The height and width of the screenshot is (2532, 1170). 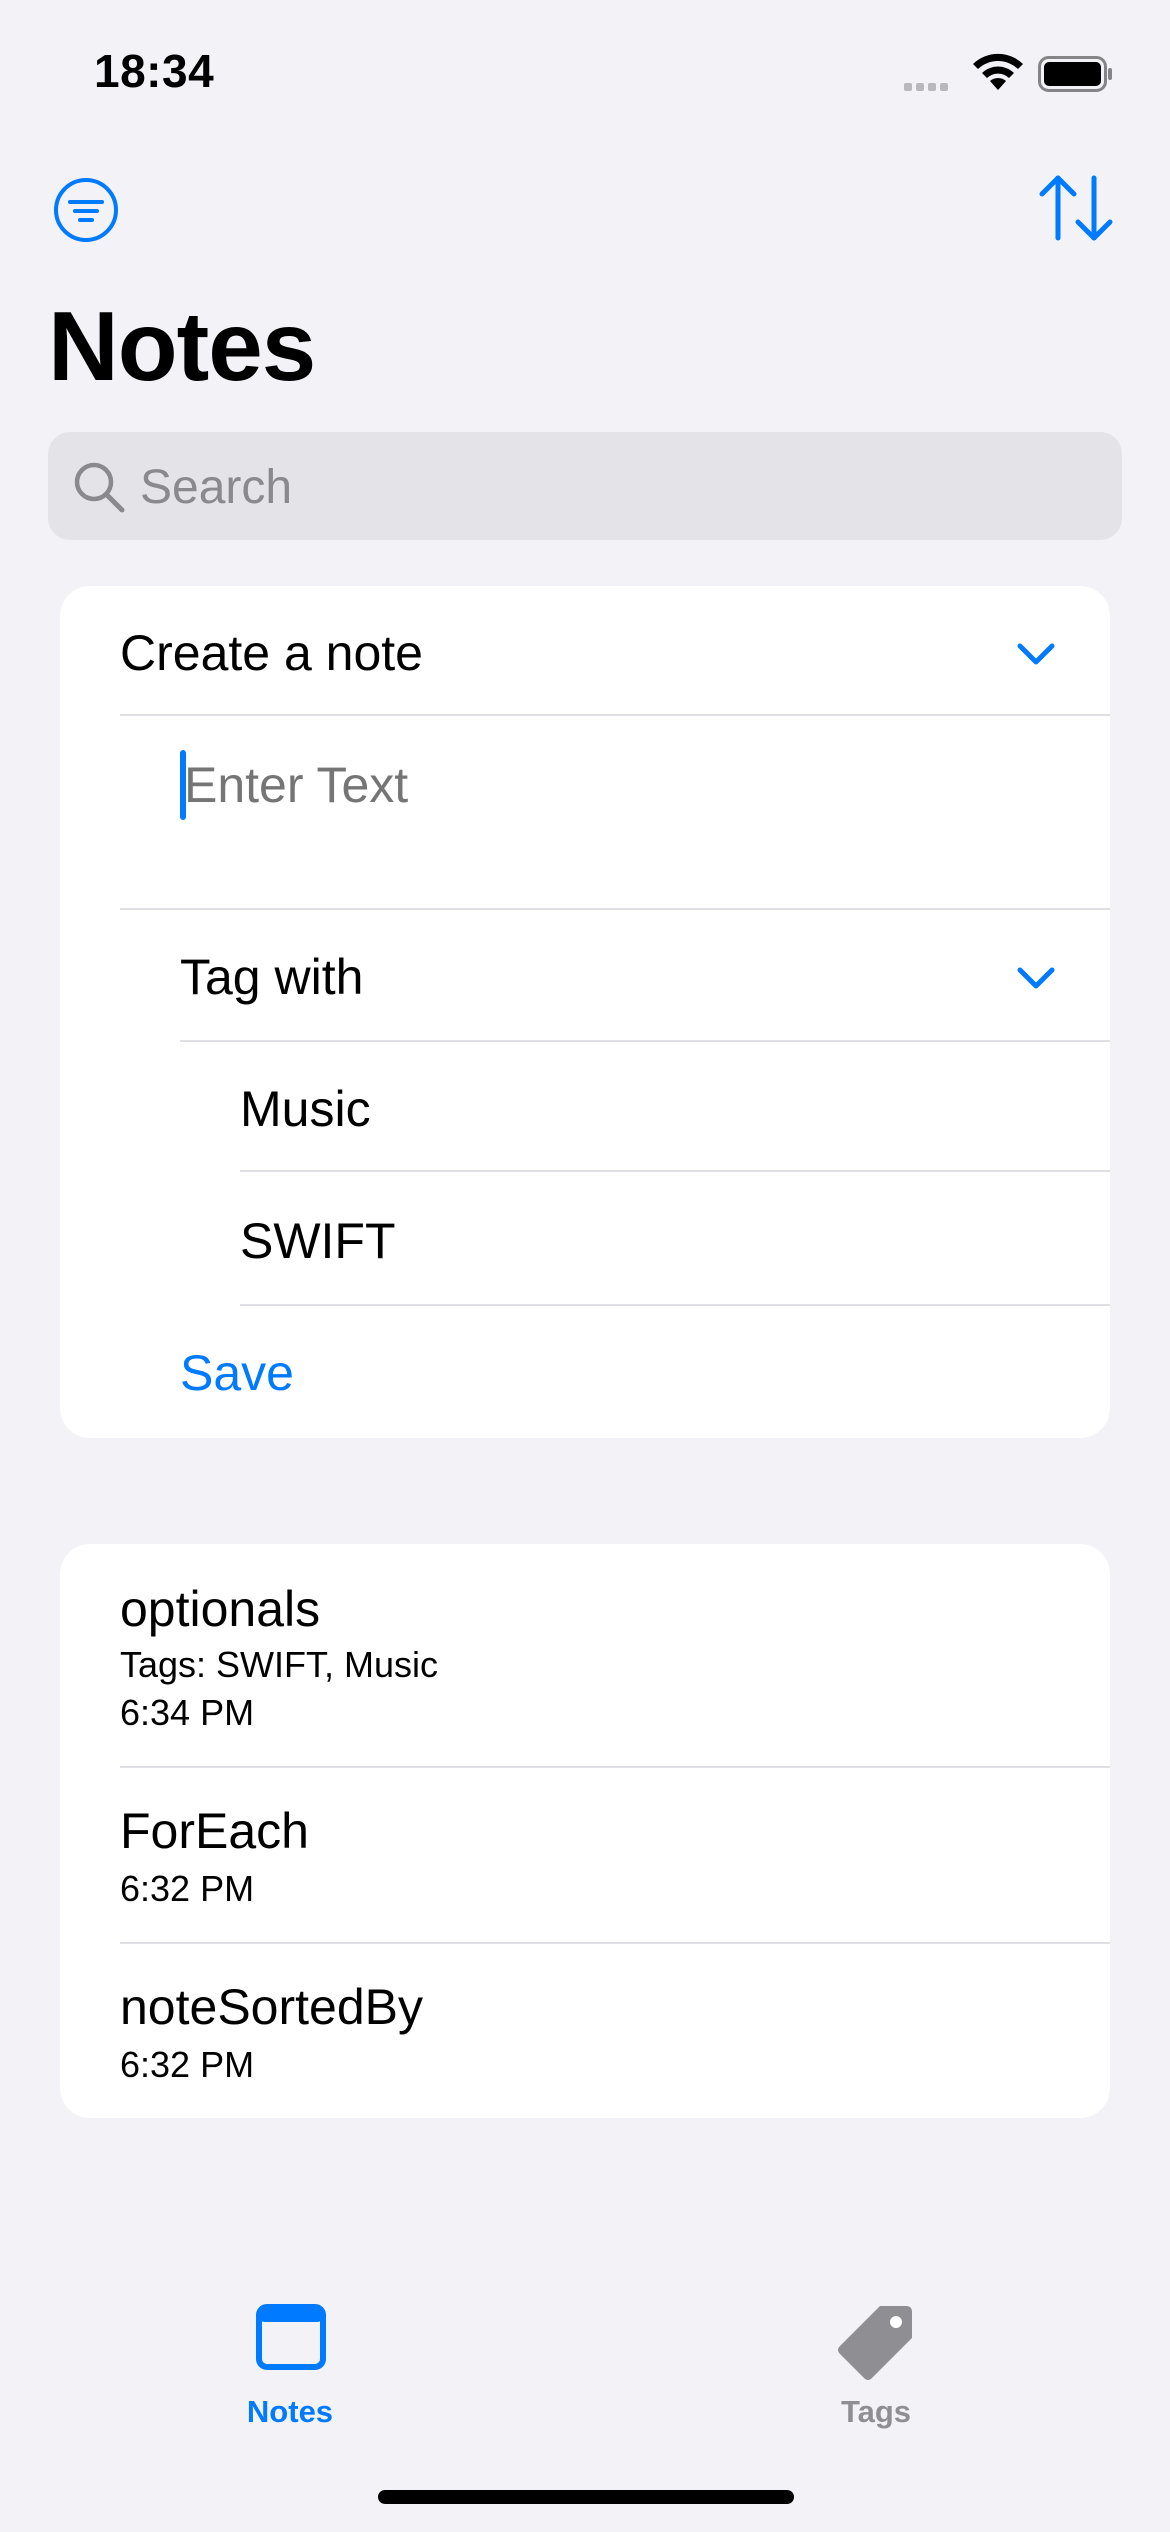 I want to click on page-title: Notes, so click(x=182, y=346).